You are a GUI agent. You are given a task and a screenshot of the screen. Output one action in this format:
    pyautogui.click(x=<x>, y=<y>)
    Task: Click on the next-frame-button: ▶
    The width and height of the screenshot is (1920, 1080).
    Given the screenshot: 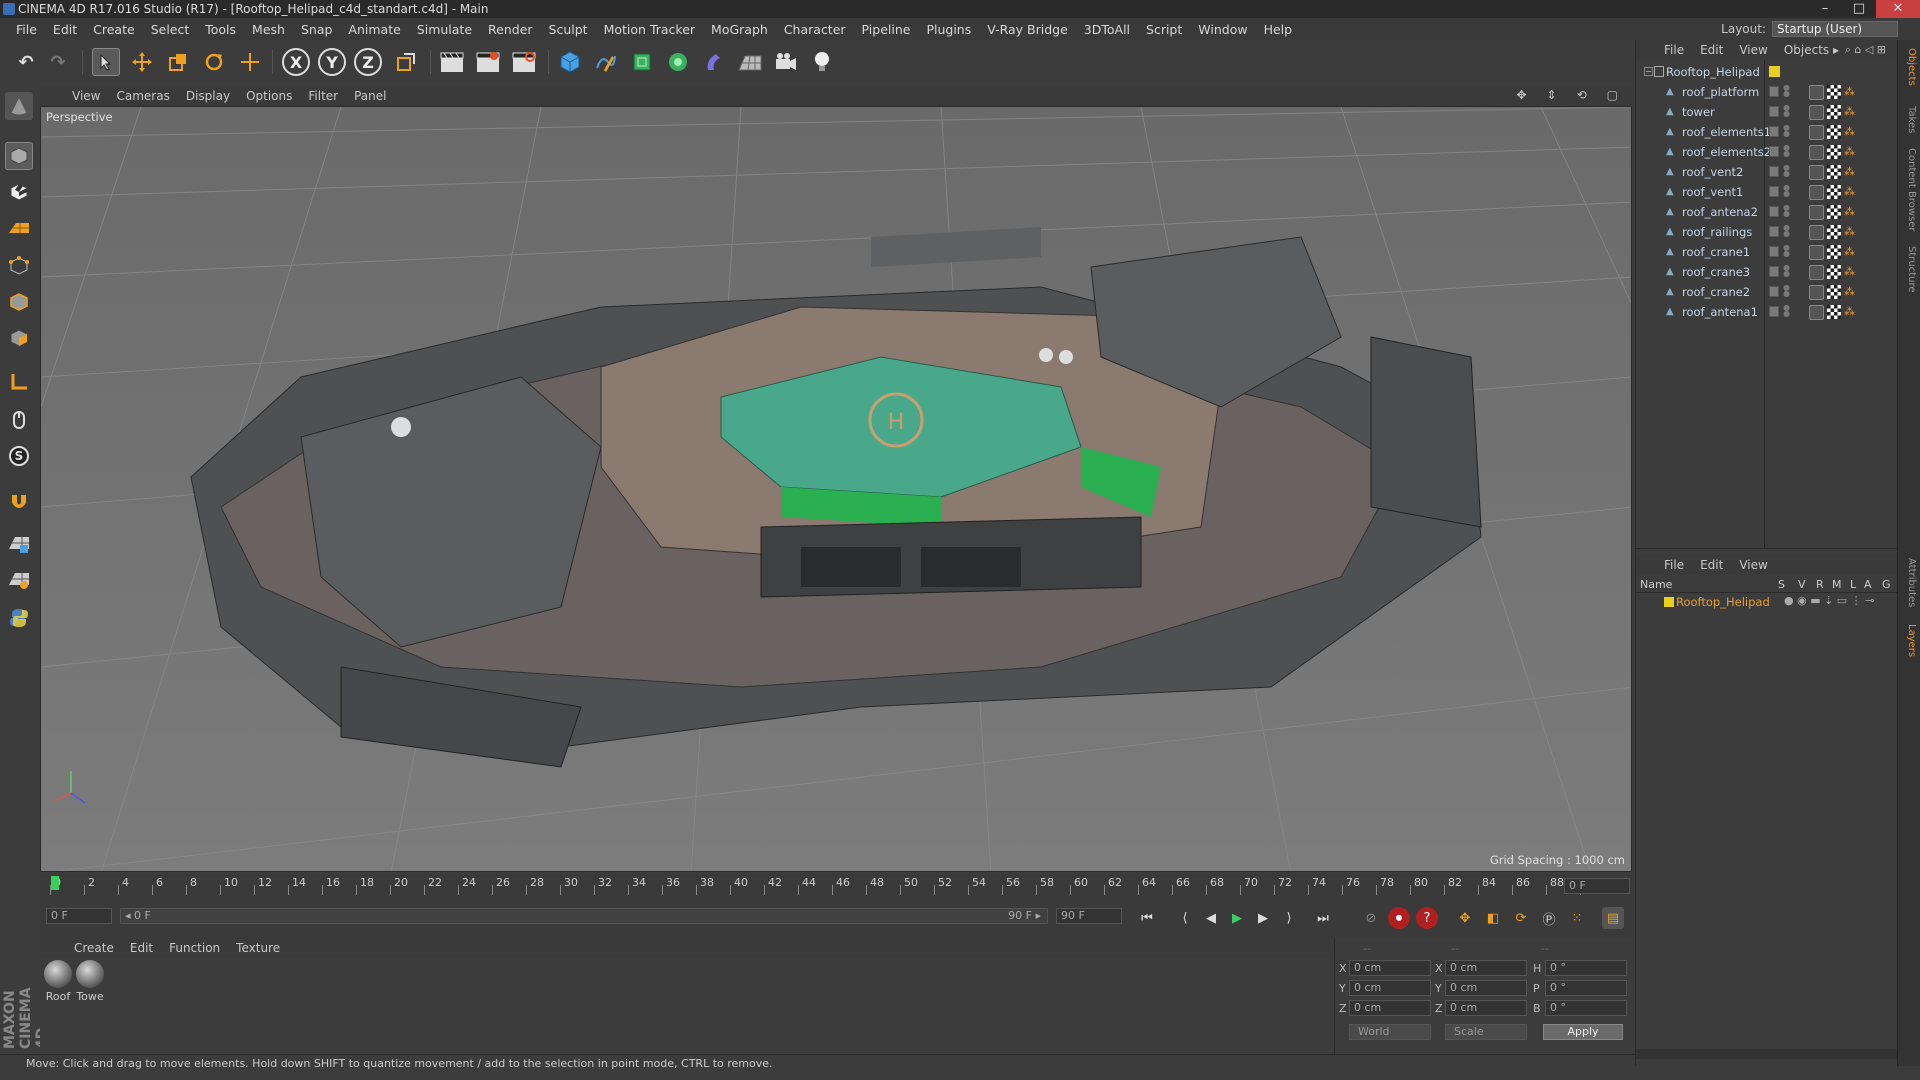 What is the action you would take?
    pyautogui.click(x=1263, y=918)
    